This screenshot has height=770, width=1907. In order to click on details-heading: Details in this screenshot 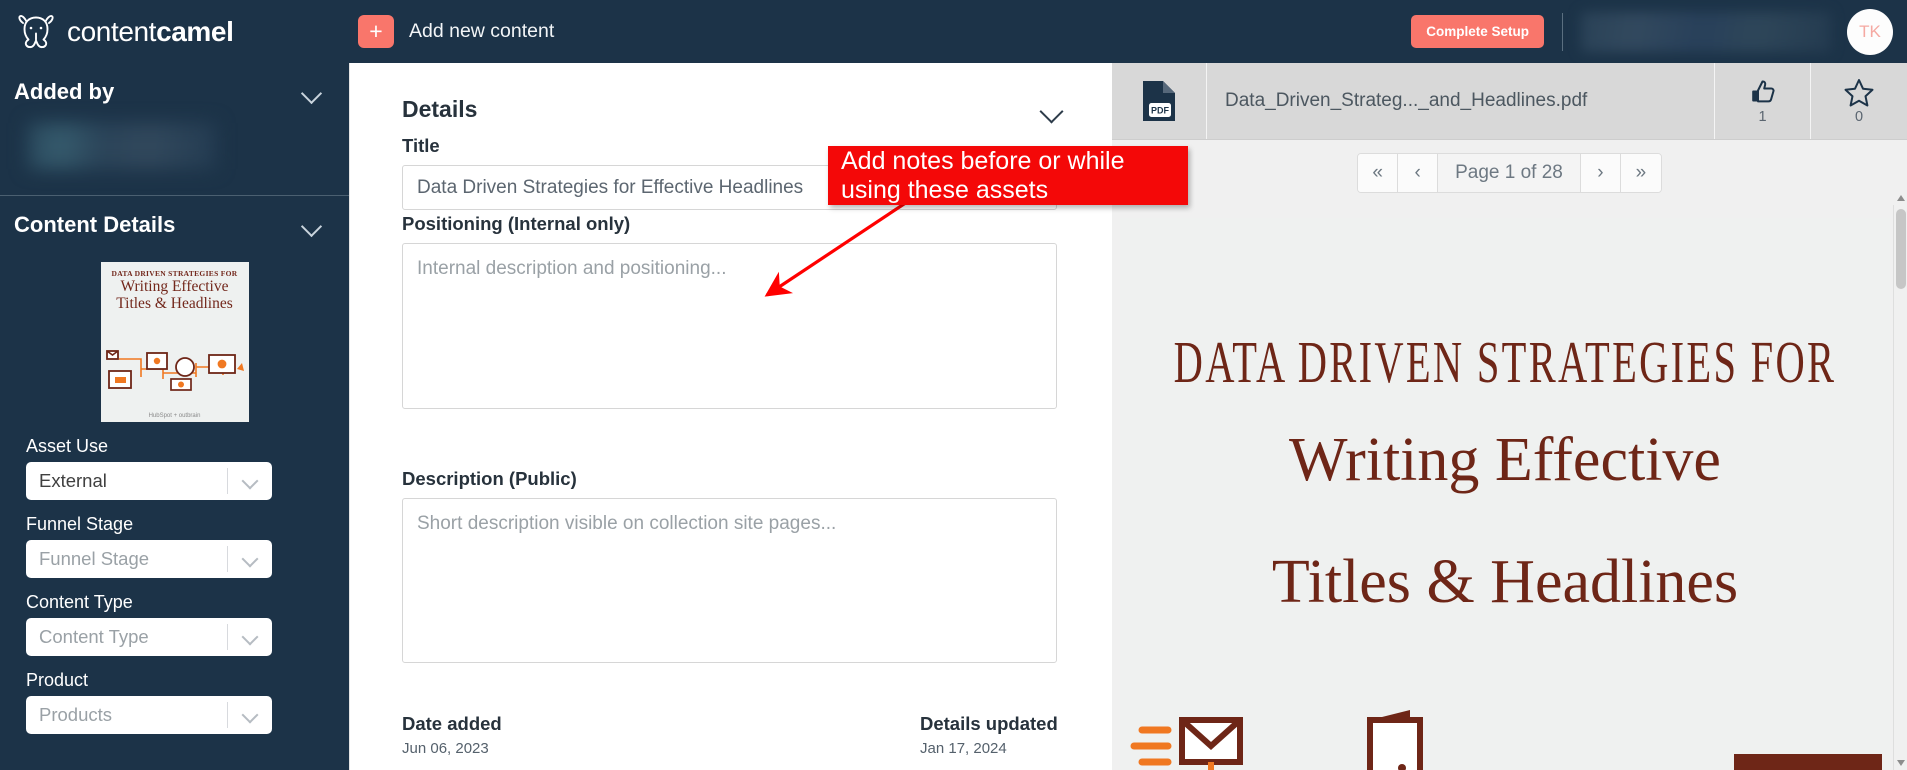, I will do `click(440, 109)`.